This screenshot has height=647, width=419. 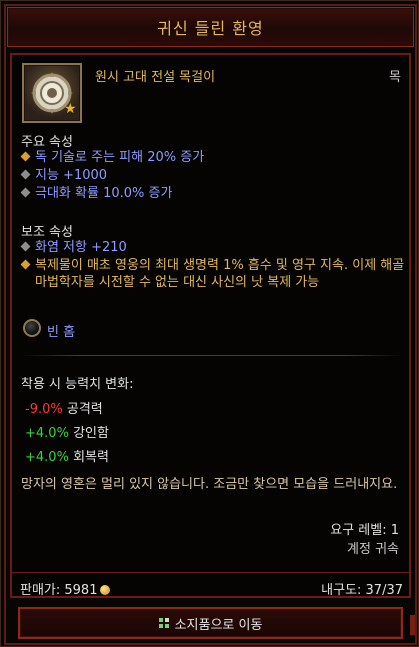 What do you see at coordinates (64, 409) in the screenshot?
I see `stat-change-row: -9.0% 공격력` at bounding box center [64, 409].